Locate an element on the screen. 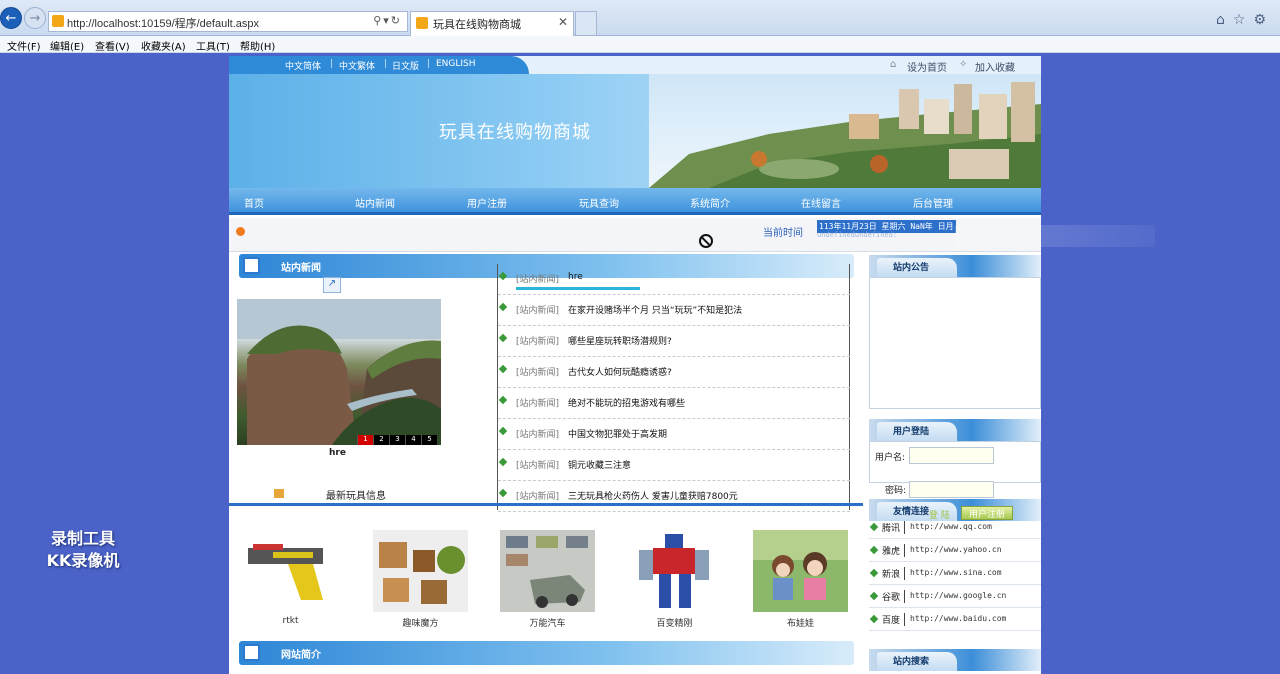  link-url: http://www.yahoo.cn is located at coordinates (956, 549).